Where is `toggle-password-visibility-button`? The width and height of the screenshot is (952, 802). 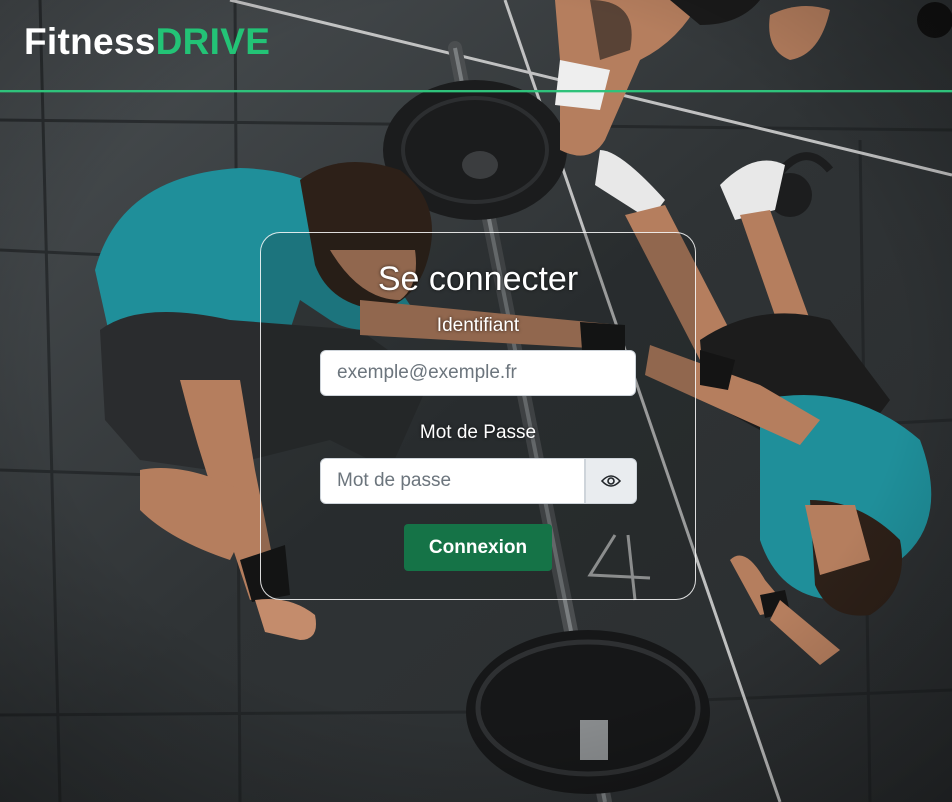
toggle-password-visibility-button is located at coordinates (611, 481).